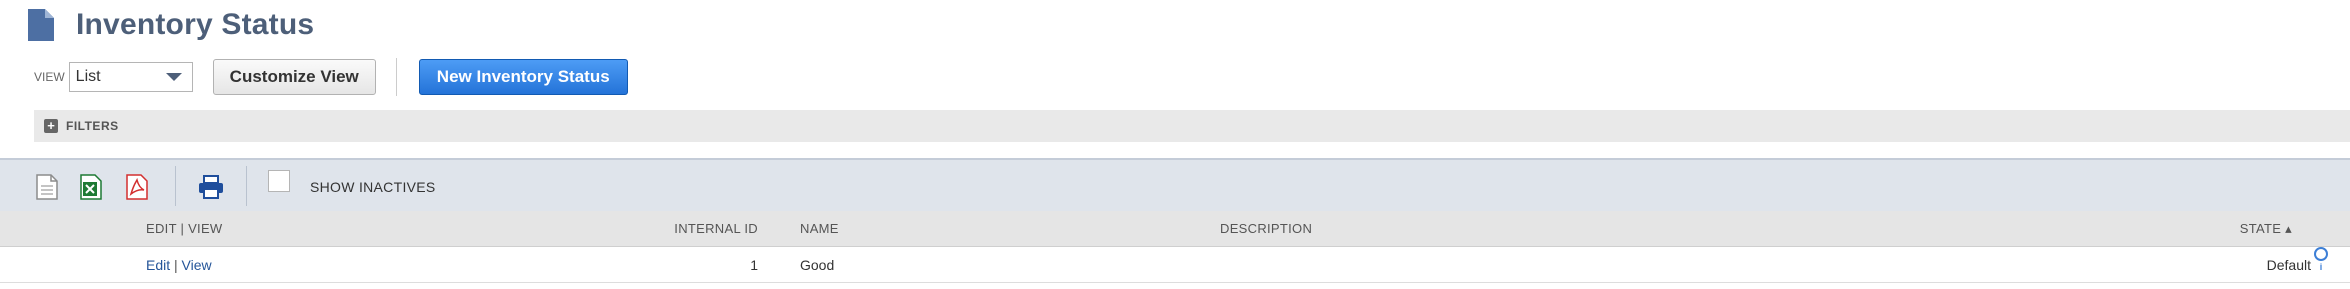 The width and height of the screenshot is (2350, 289). What do you see at coordinates (197, 265) in the screenshot?
I see `view-link: View` at bounding box center [197, 265].